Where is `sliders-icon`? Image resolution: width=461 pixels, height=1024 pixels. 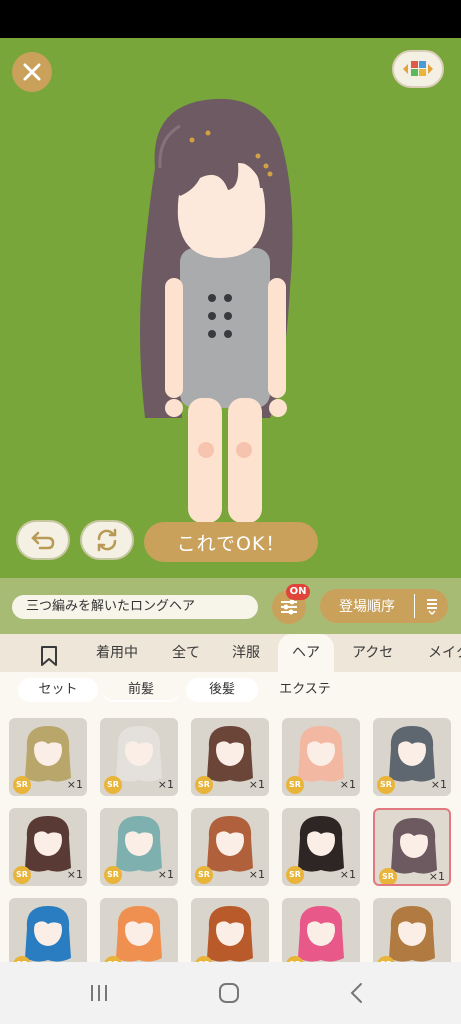 sliders-icon is located at coordinates (289, 607).